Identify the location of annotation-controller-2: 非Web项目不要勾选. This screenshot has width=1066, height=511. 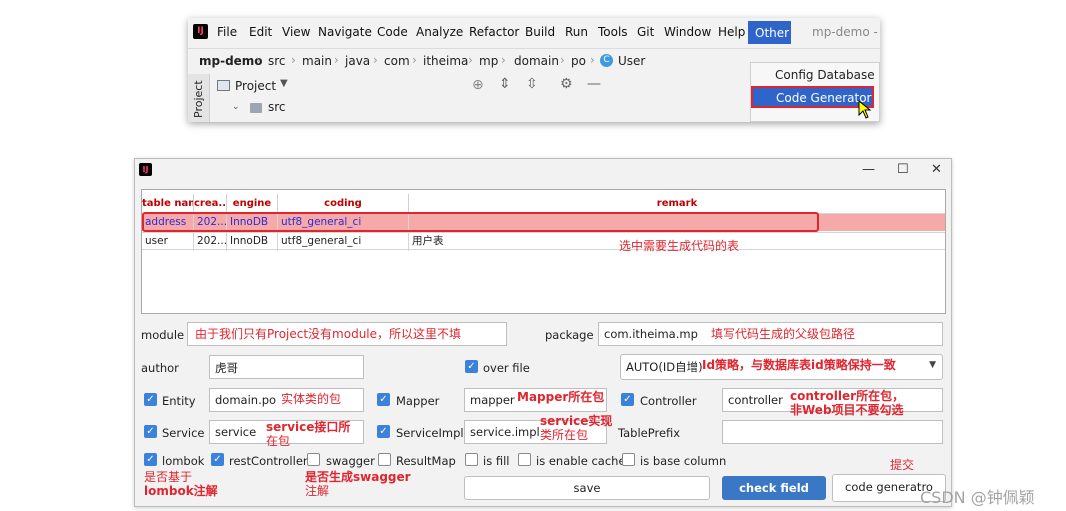
(847, 410).